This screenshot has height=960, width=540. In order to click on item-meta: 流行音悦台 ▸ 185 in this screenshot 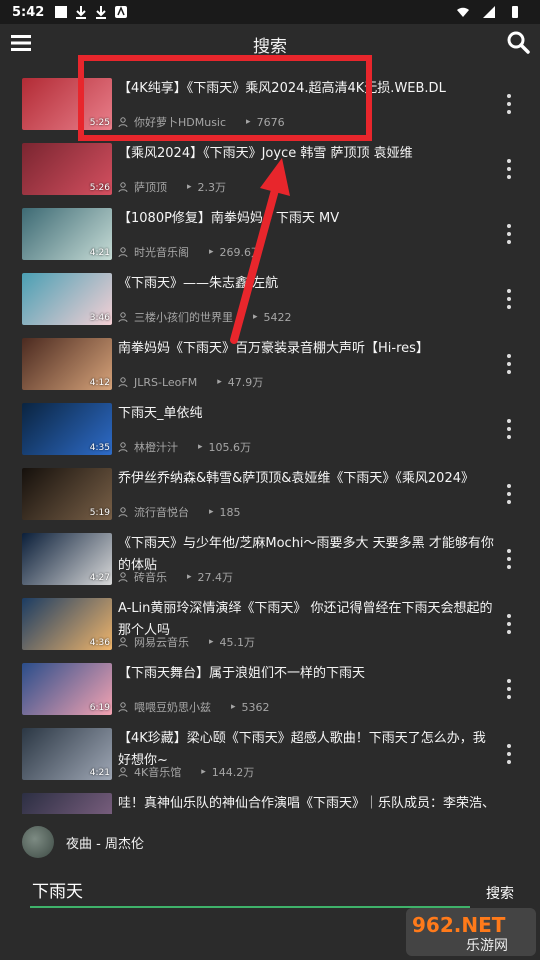, I will do `click(179, 512)`.